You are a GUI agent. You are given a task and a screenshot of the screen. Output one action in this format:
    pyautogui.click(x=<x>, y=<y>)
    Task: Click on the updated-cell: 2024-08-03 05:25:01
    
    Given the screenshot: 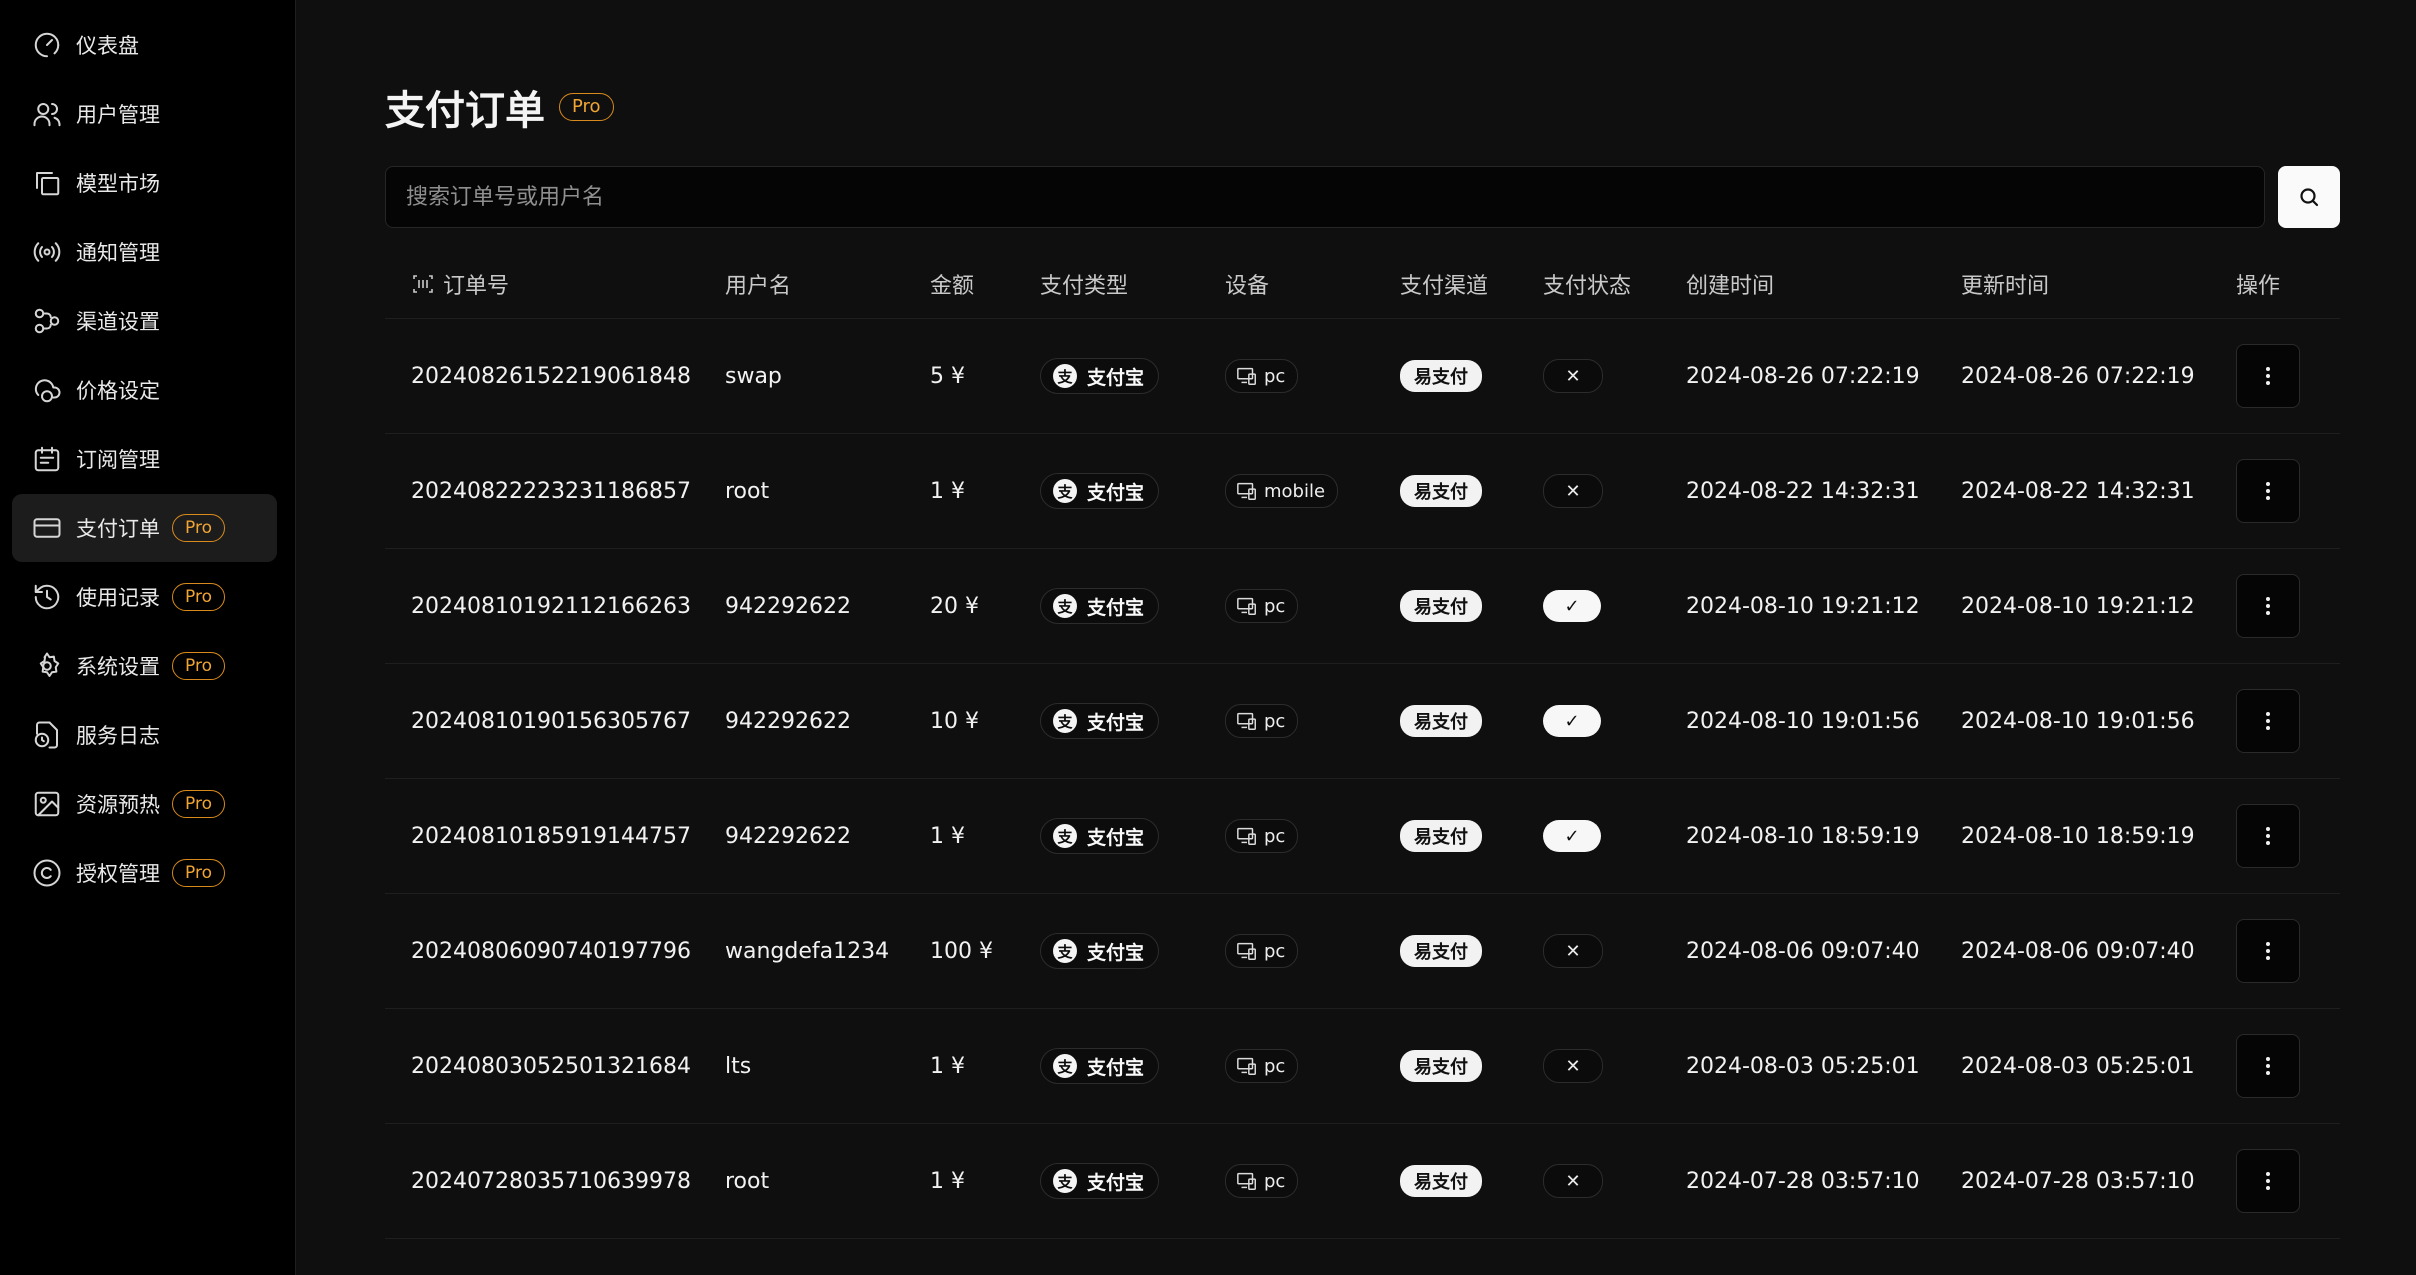 What is the action you would take?
    pyautogui.click(x=2078, y=1066)
    